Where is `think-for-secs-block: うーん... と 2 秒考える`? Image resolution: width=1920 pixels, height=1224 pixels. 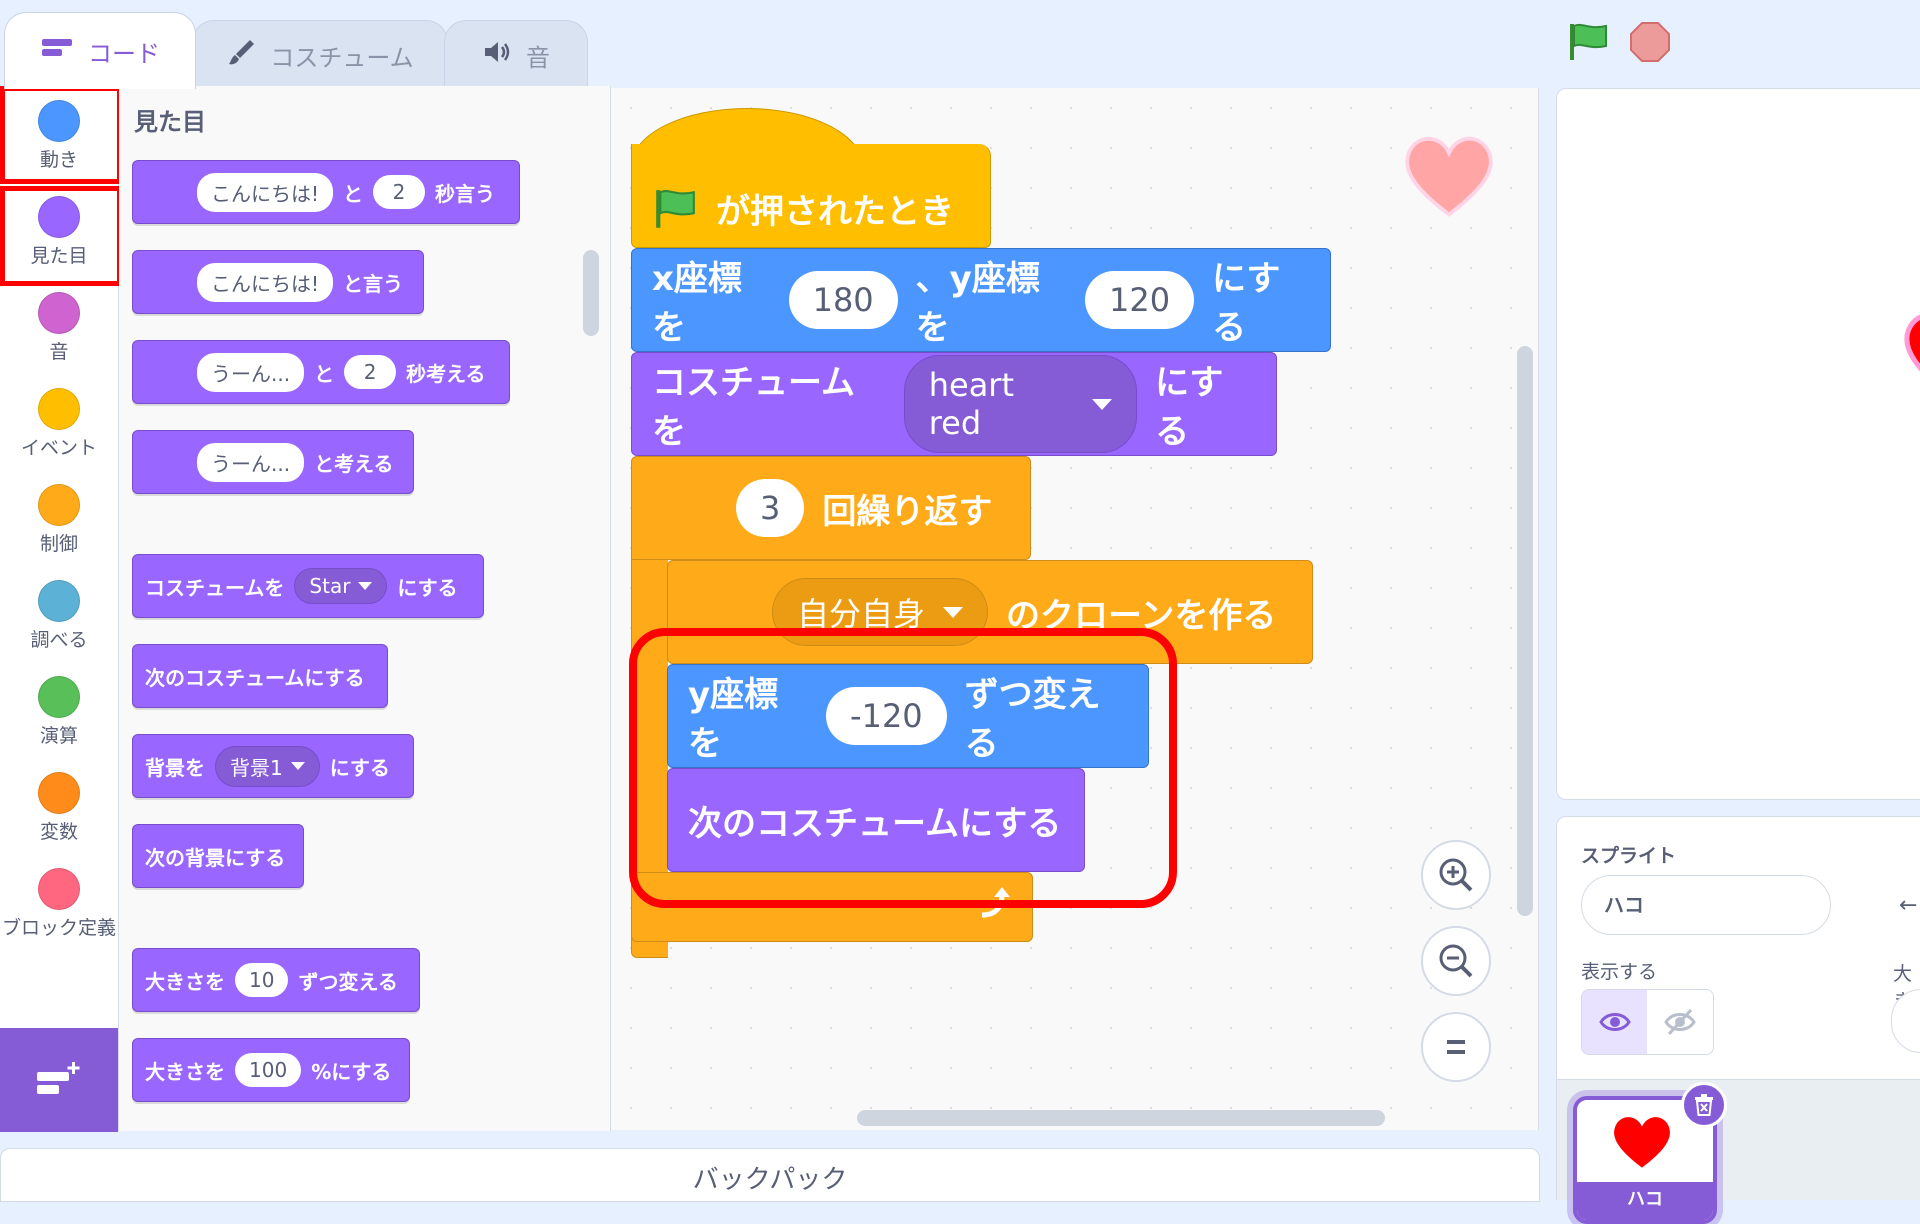
think-for-secs-block: うーん... と 2 秒考える is located at coordinates (321, 372).